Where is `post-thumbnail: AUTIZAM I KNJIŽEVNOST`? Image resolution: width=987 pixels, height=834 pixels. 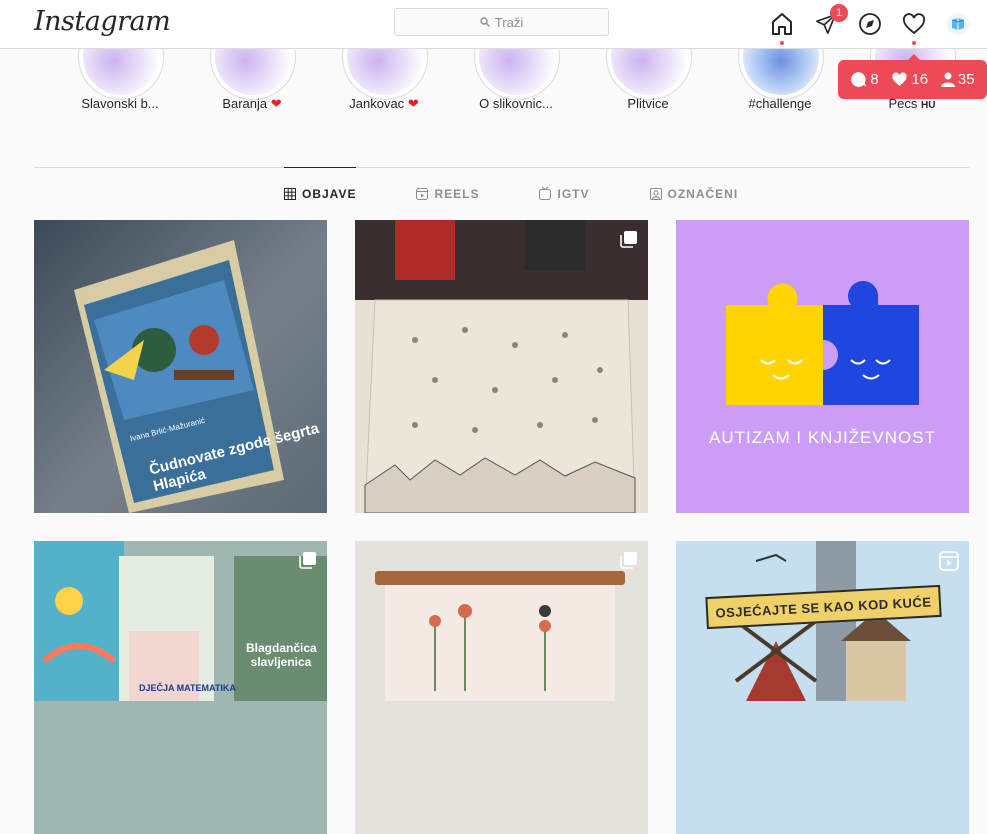 post-thumbnail: AUTIZAM I KNJIŽEVNOST is located at coordinates (822, 366).